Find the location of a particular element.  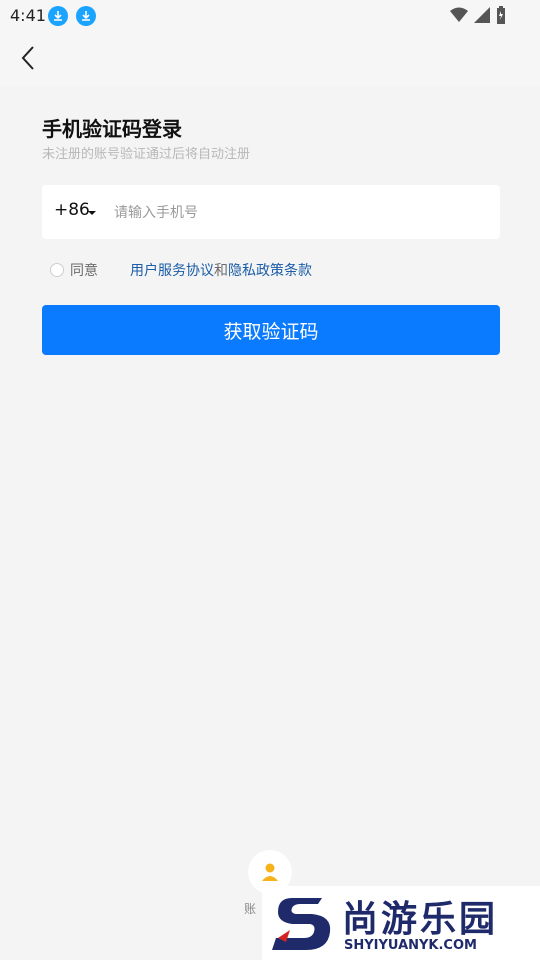

watermark-cn: 尚游乐园 is located at coordinates (420, 919).